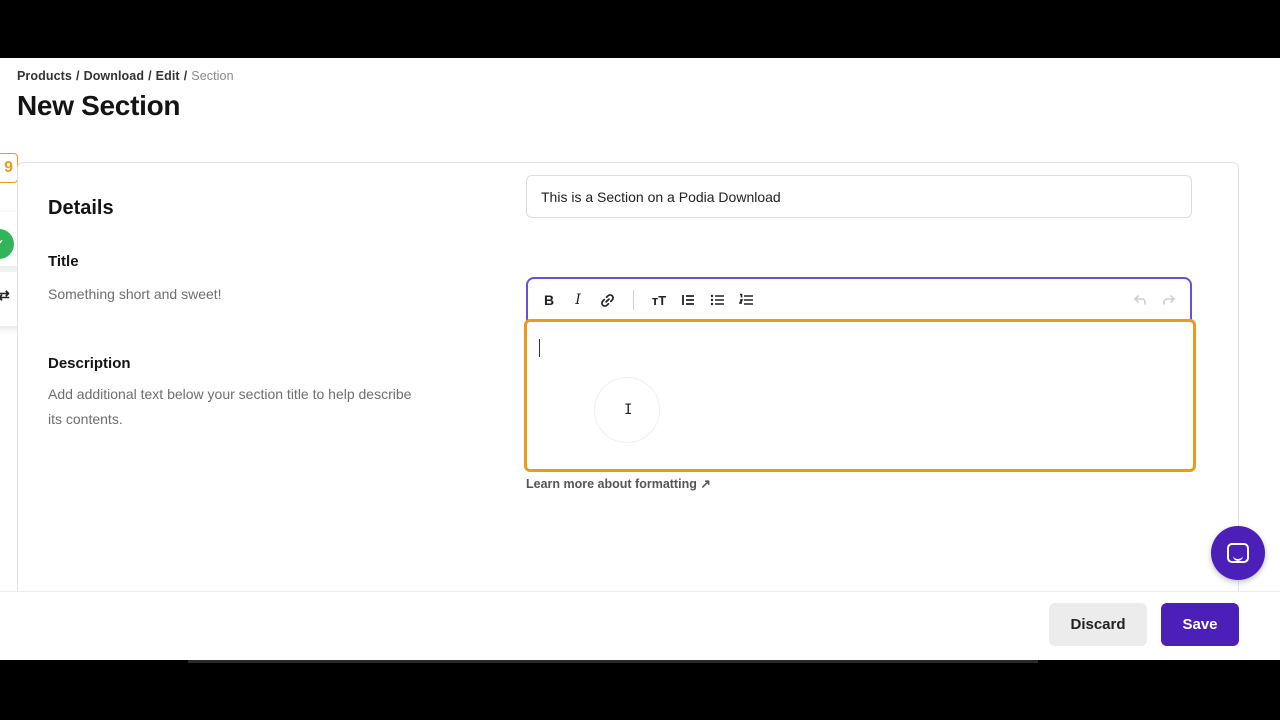 This screenshot has width=1280, height=720. I want to click on description-textarea: I, so click(860, 395).